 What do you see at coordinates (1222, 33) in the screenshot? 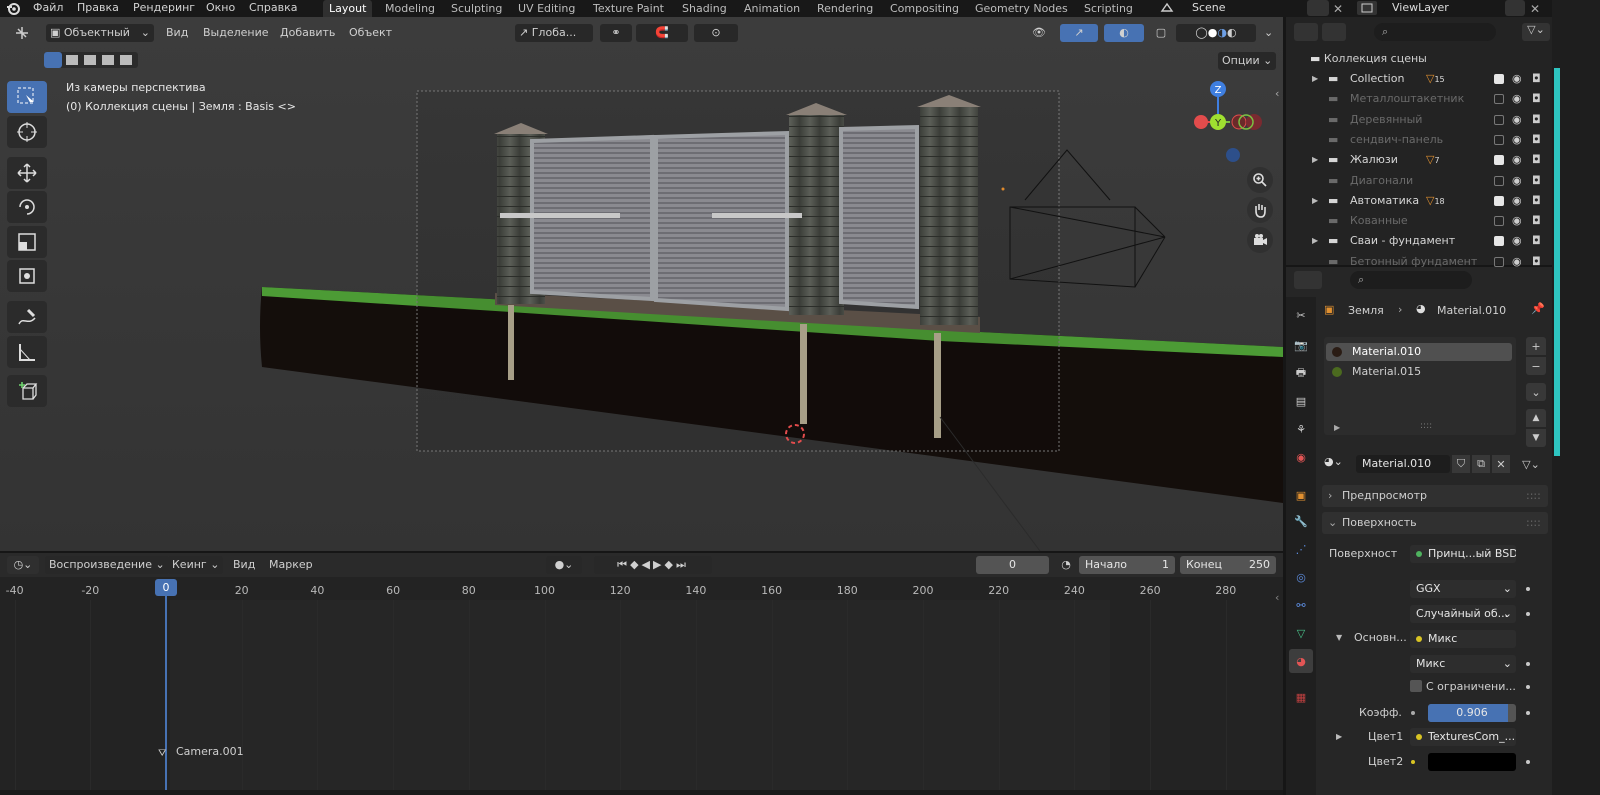
I see `material-shading-icon: ◑` at bounding box center [1222, 33].